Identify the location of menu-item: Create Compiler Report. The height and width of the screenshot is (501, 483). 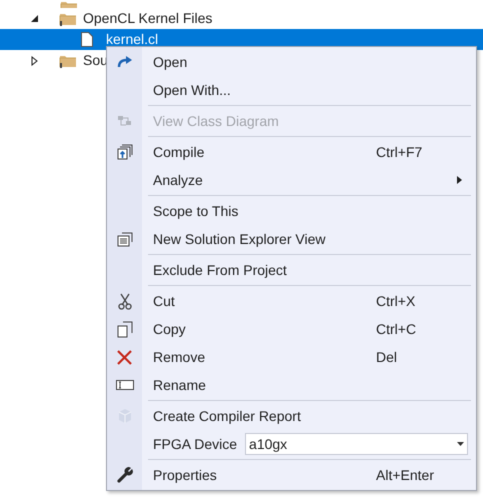
(291, 416).